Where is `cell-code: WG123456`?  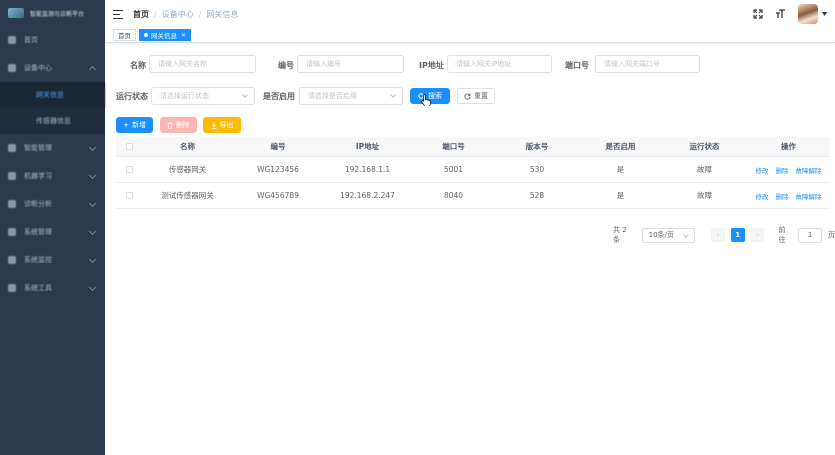 cell-code: WG123456 is located at coordinates (278, 169).